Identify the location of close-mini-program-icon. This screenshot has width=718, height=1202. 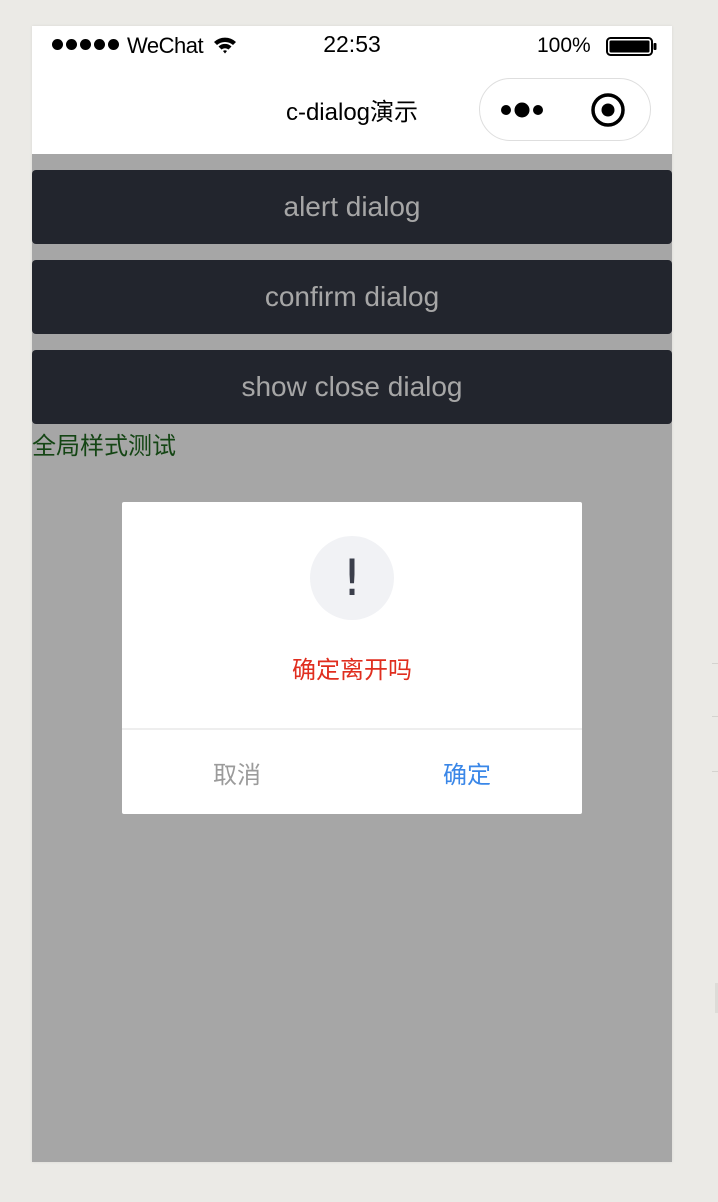
(608, 110).